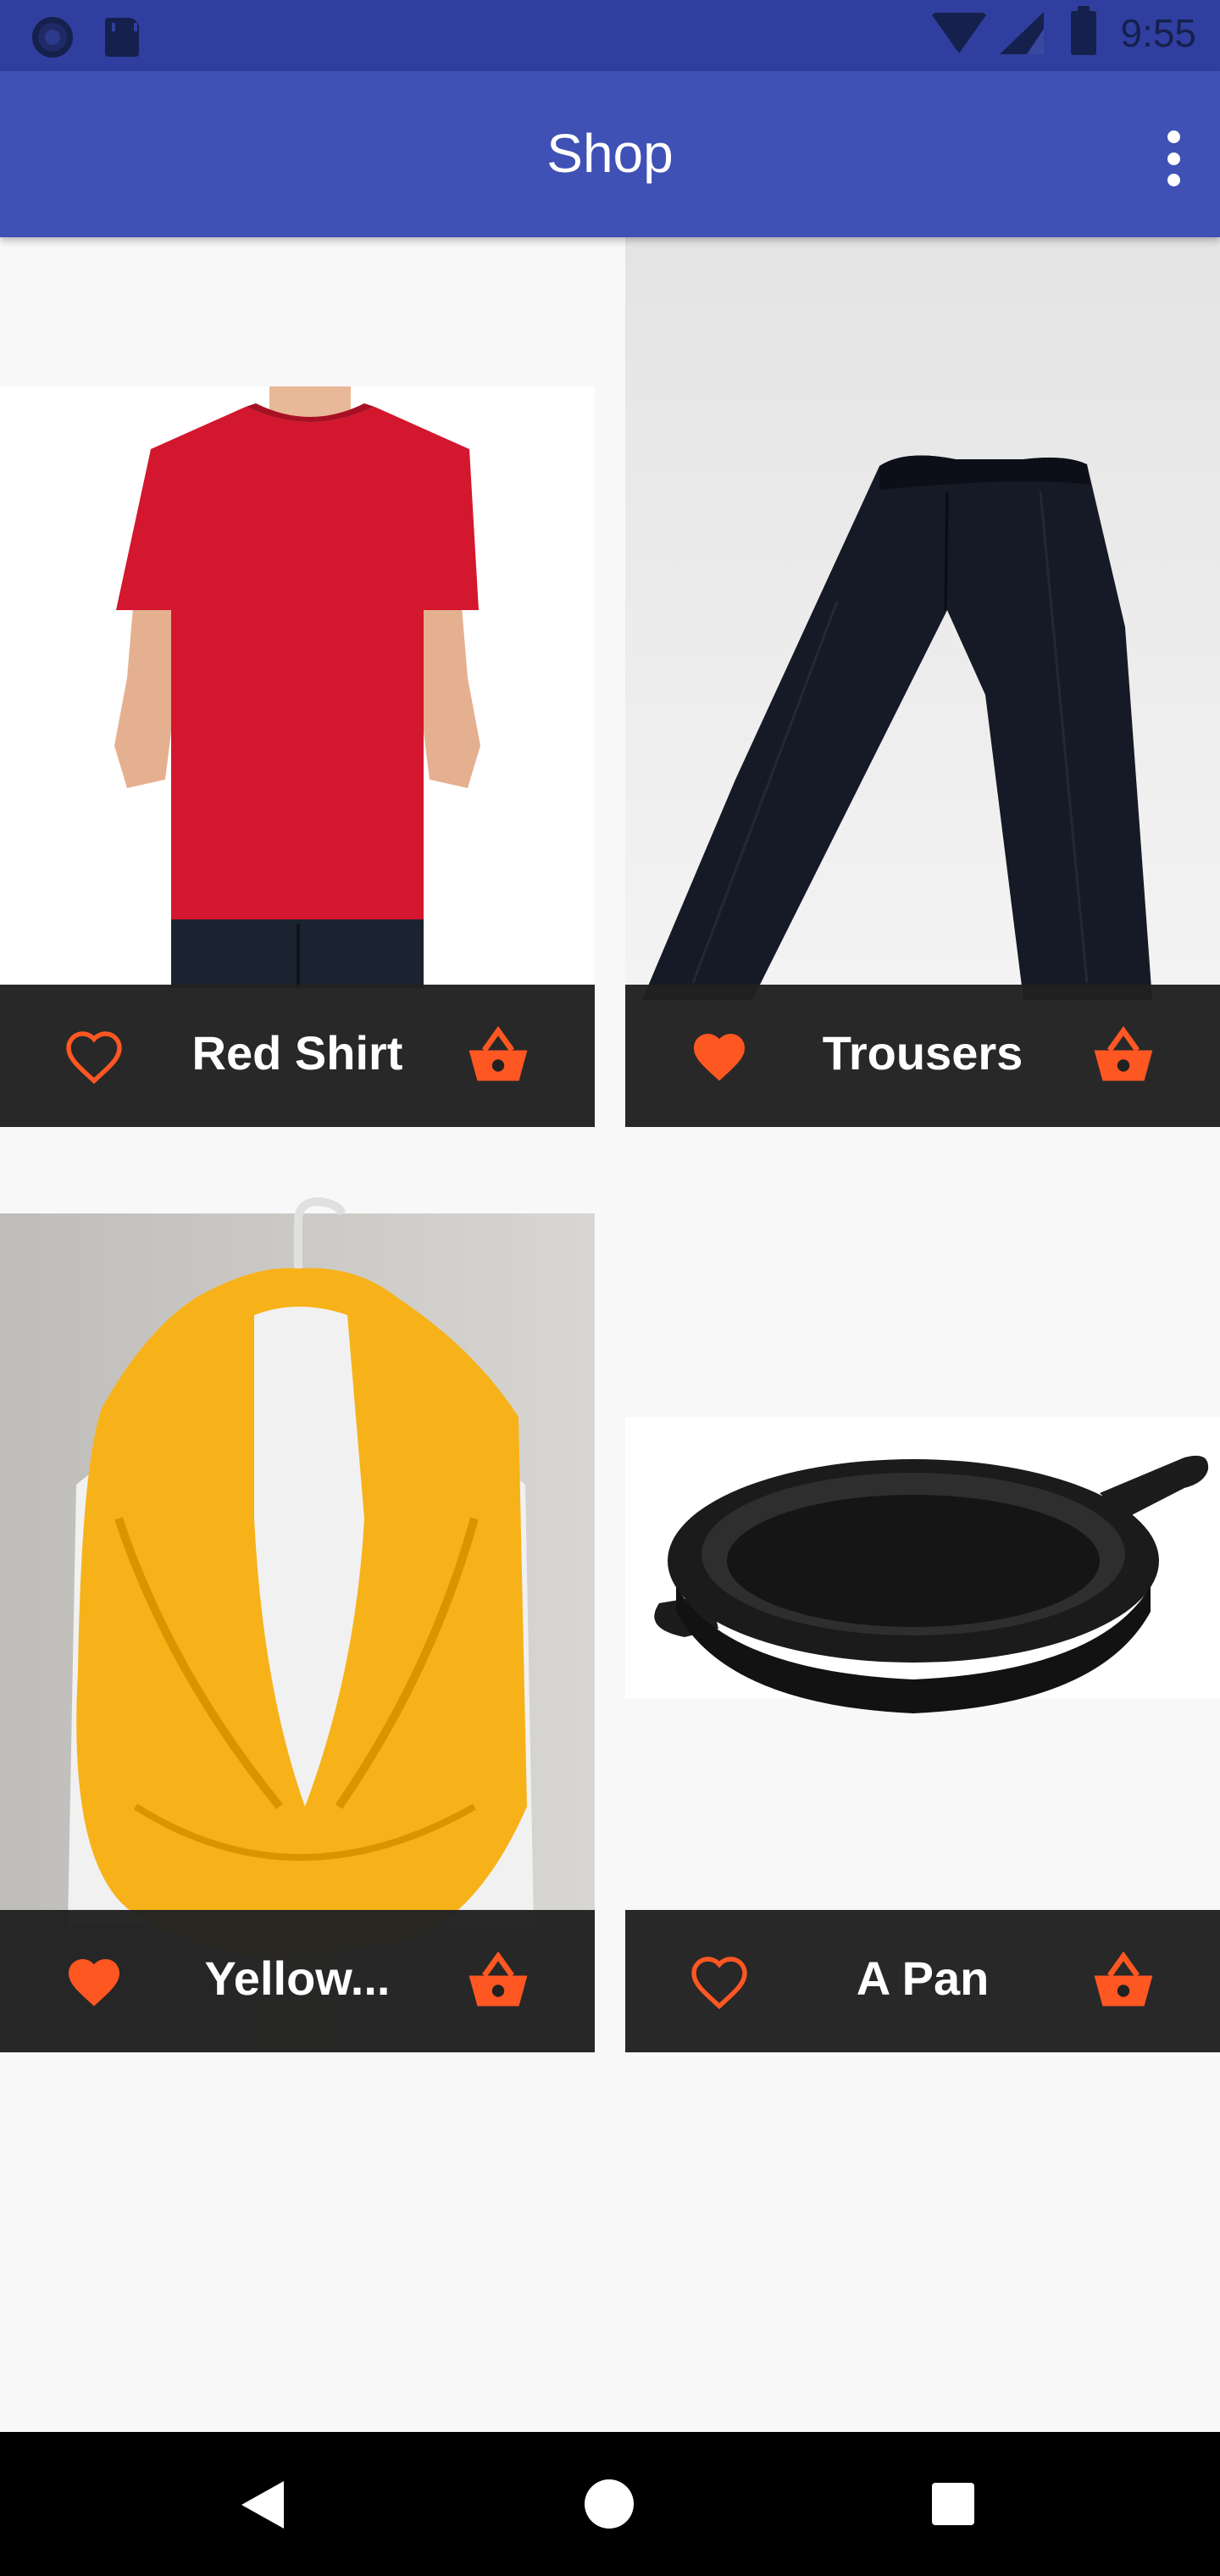 The height and width of the screenshot is (2576, 1220). Describe the element at coordinates (122, 37) in the screenshot. I see `sd-card-icon` at that location.